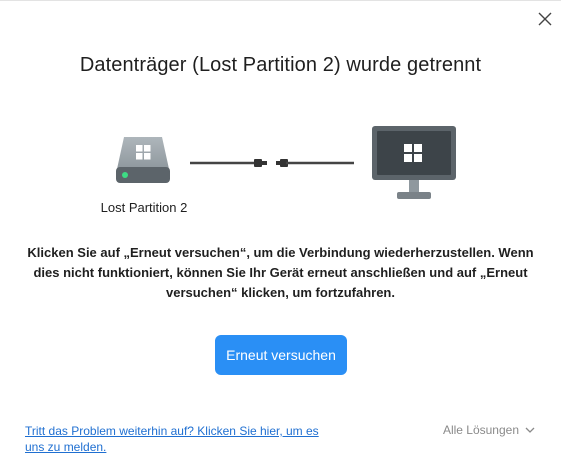 The width and height of the screenshot is (561, 474). I want to click on retry-button: Erneut versuchen, so click(281, 355).